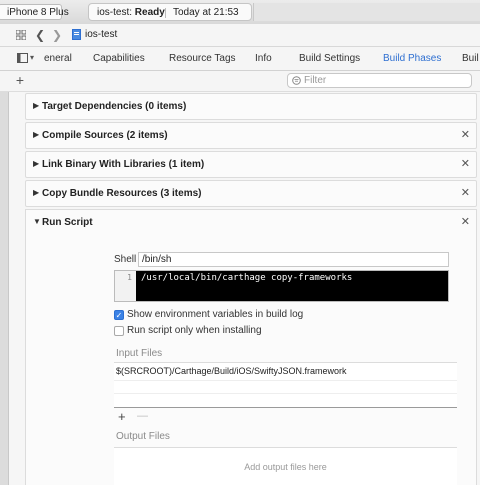  I want to click on run-only-installing-label: Run script only when installing, so click(194, 330).